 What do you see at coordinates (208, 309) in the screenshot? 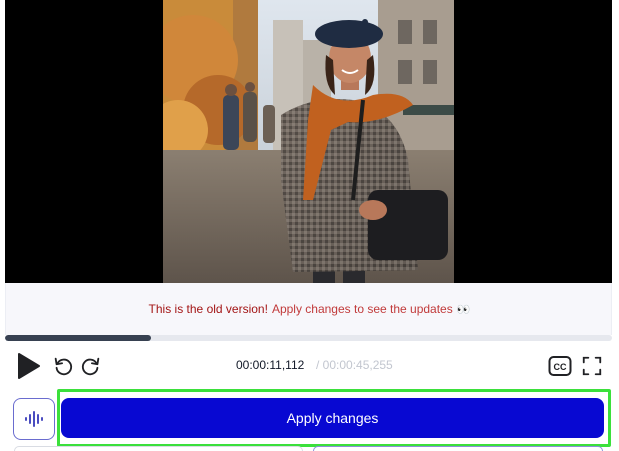
I see `notice-warning-text: This is the old version!` at bounding box center [208, 309].